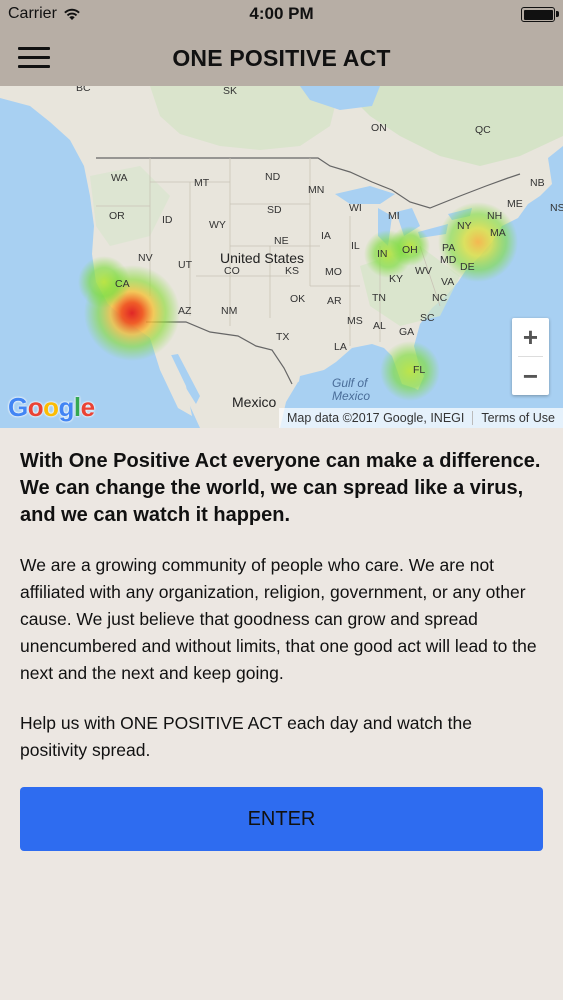  I want to click on gulf-label-line2: Mexico, so click(351, 396).